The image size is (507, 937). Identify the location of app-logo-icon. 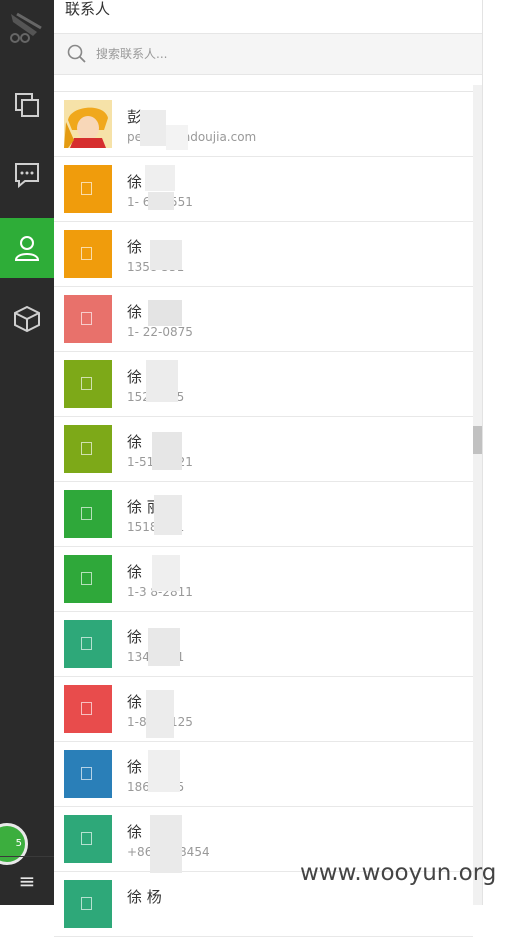
(26, 27).